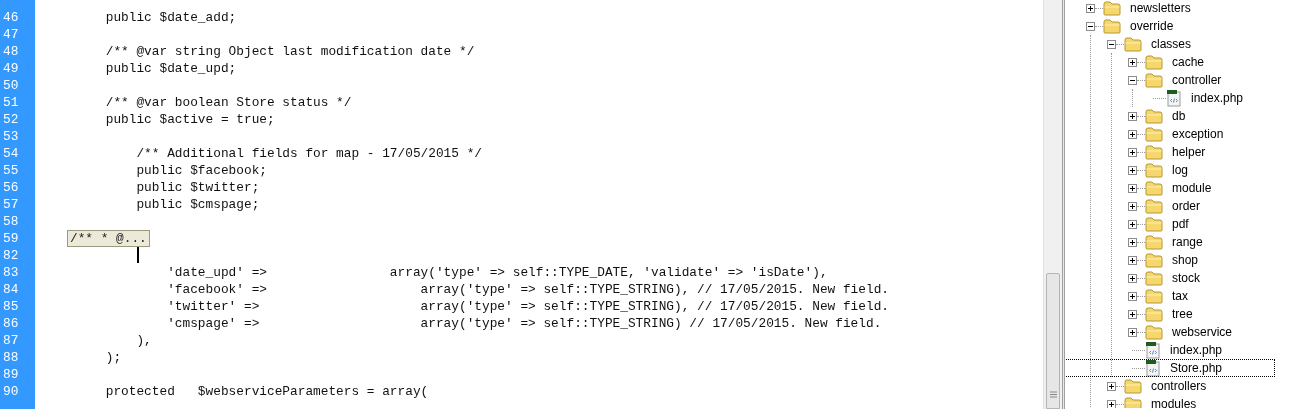 The height and width of the screenshot is (409, 1307). I want to click on code-line: ),, so click(143, 340).